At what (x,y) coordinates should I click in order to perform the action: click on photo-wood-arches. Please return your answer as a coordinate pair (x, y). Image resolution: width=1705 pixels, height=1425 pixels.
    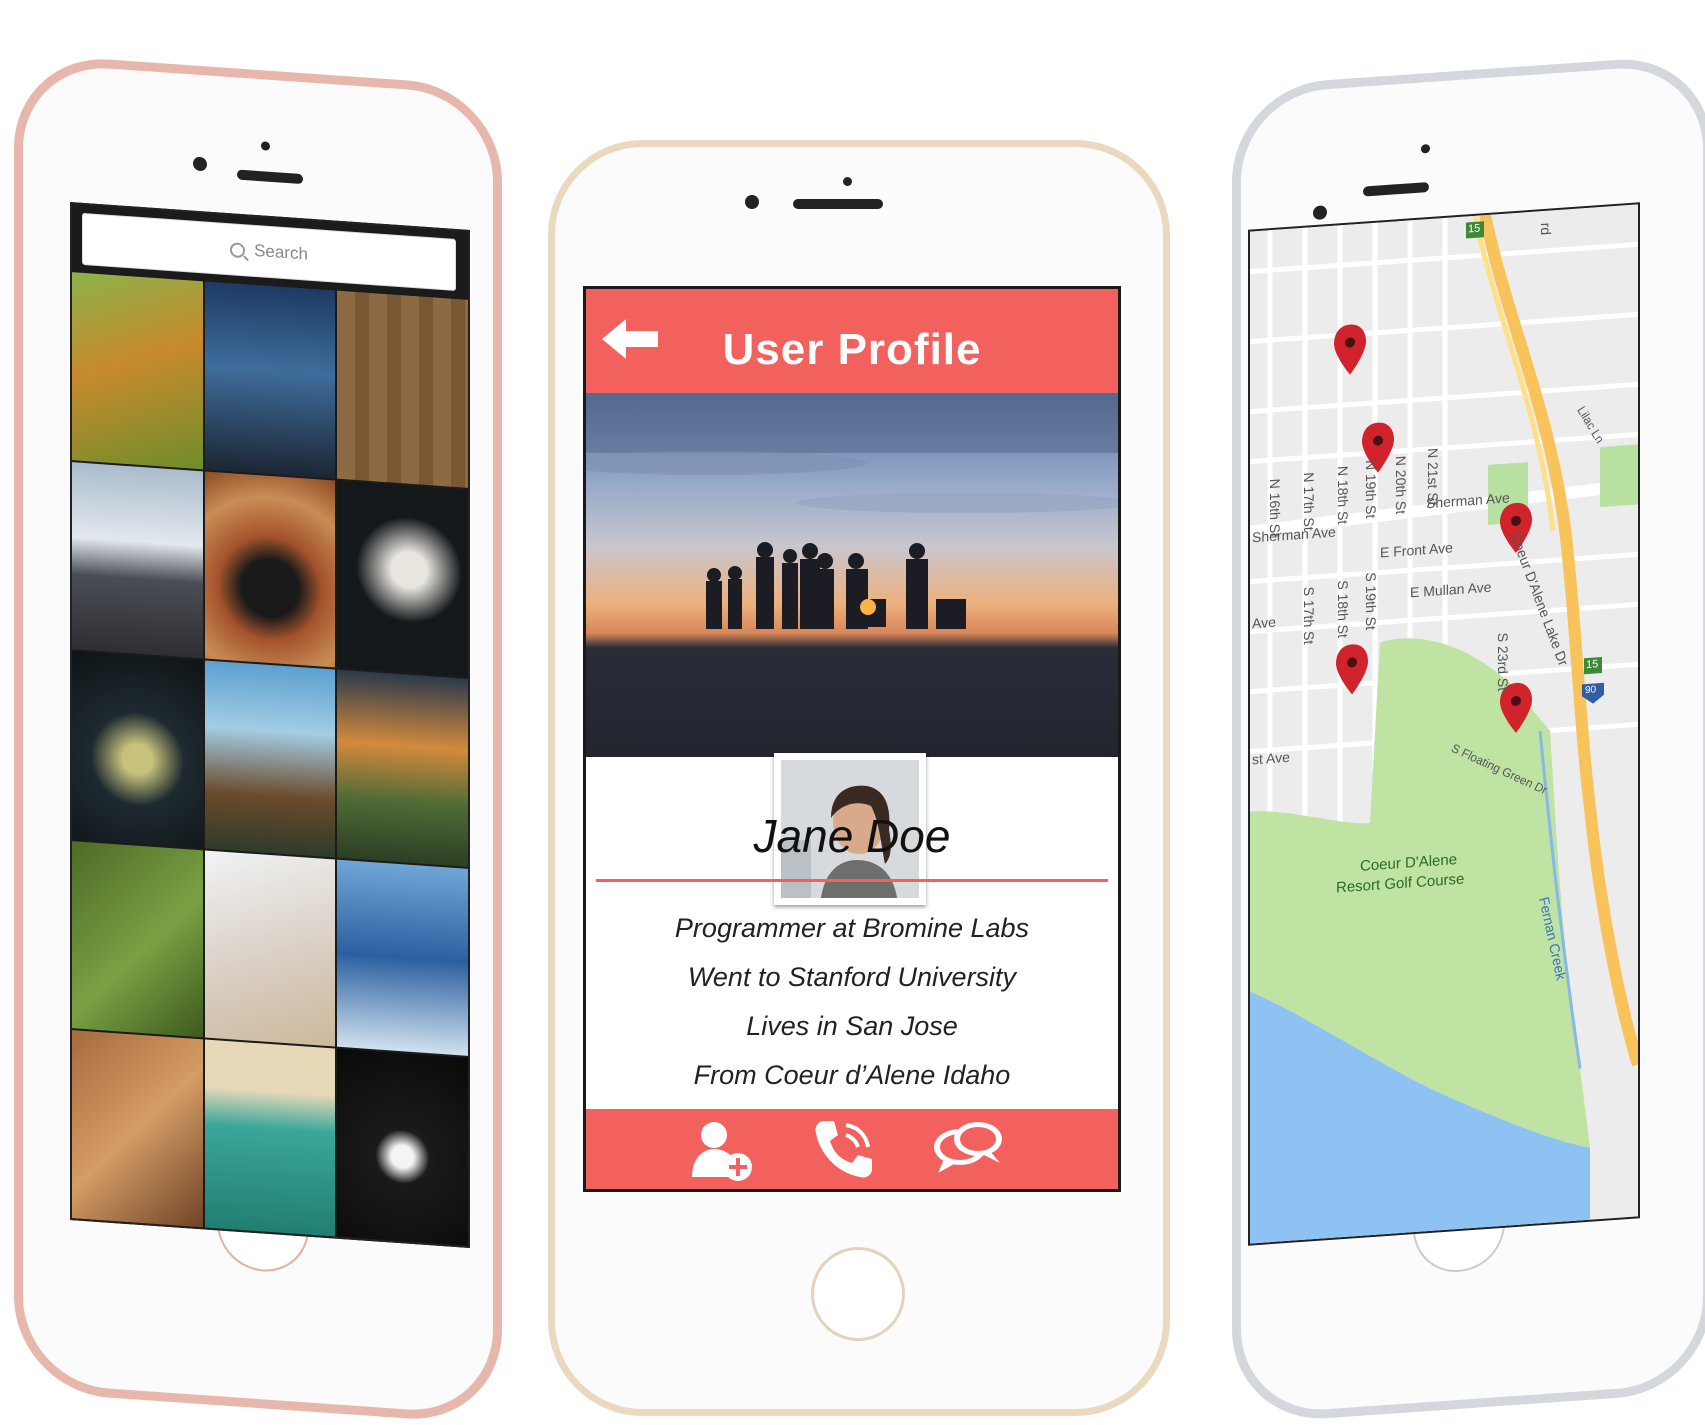
    Looking at the image, I should click on (137, 1129).